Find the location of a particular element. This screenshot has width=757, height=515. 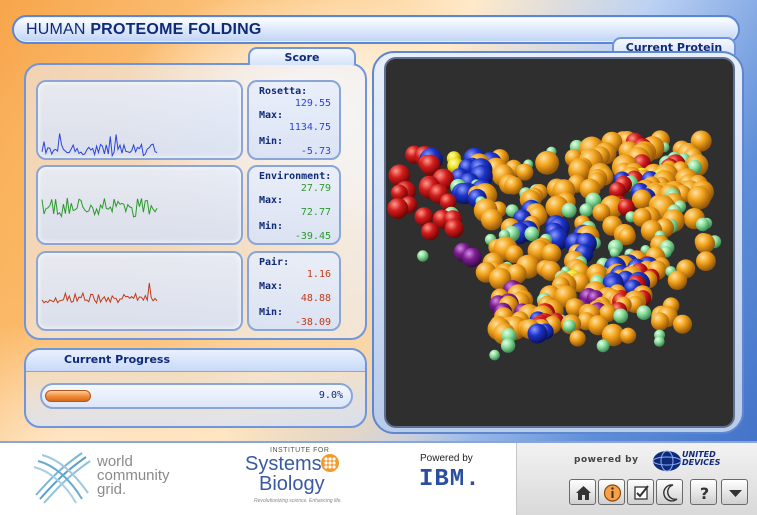

world-community-grid-wordmark: world community grid. is located at coordinates (133, 476).